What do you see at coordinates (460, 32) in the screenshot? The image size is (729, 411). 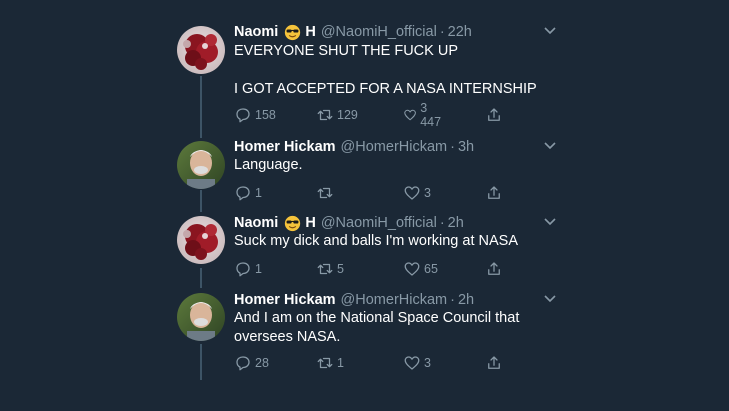 I see `timestamp: 22h` at bounding box center [460, 32].